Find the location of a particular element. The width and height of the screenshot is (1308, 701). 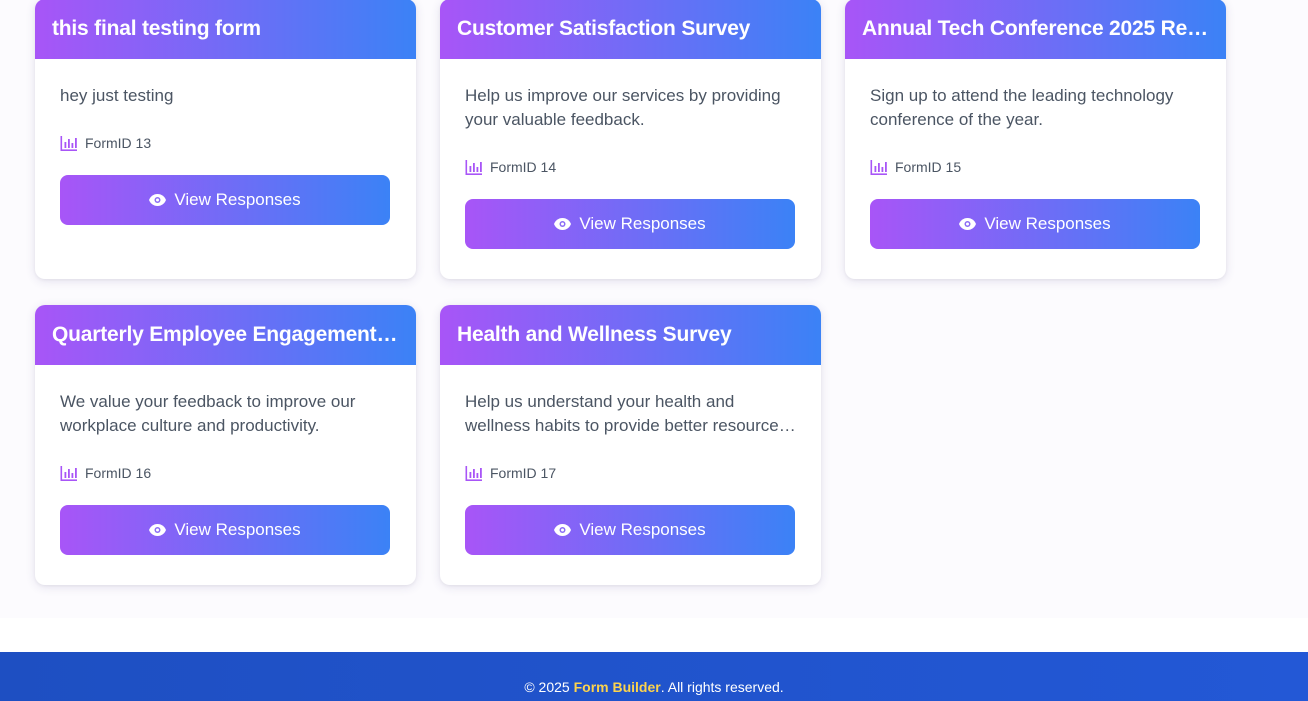

form-id-row: FormID 13 is located at coordinates (225, 143).